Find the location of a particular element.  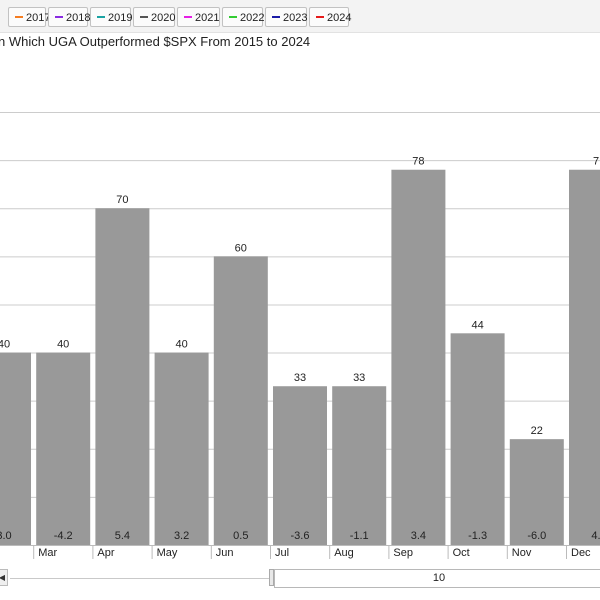

bar-bottom-label: 3.2 is located at coordinates (181, 536).